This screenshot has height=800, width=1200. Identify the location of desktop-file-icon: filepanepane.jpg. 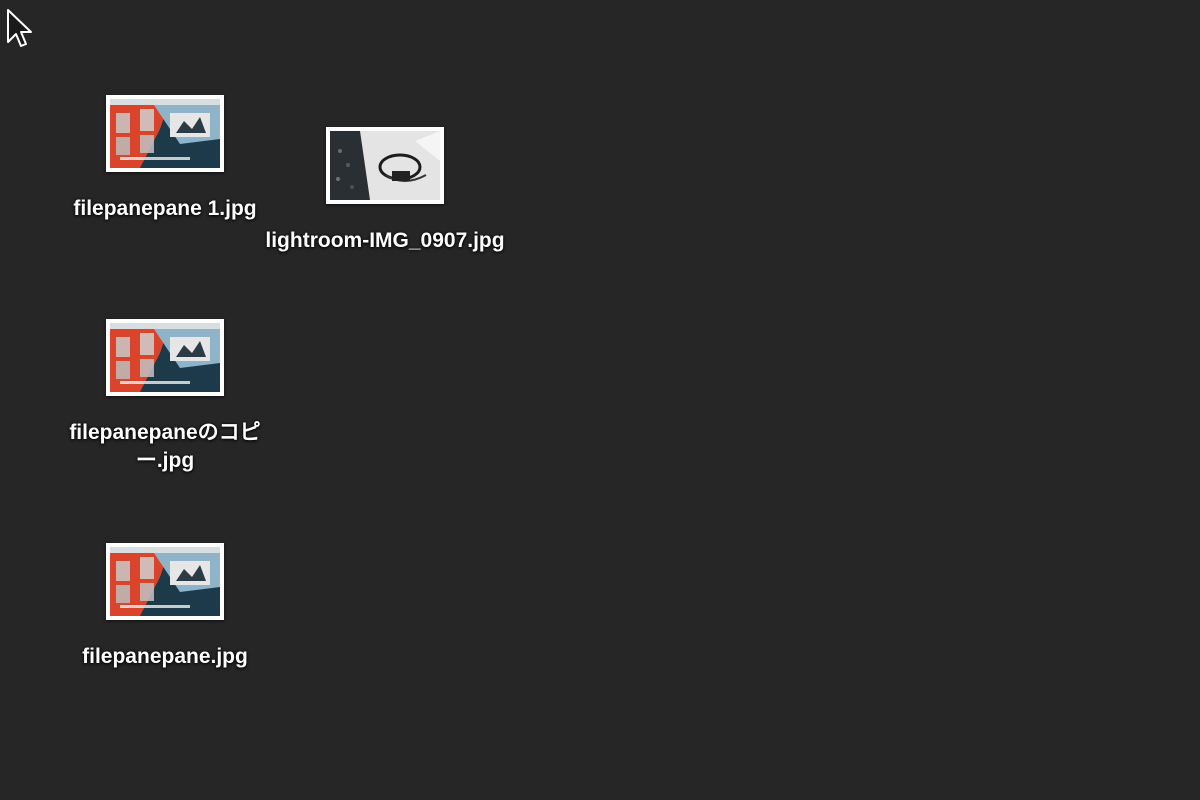
(165, 596).